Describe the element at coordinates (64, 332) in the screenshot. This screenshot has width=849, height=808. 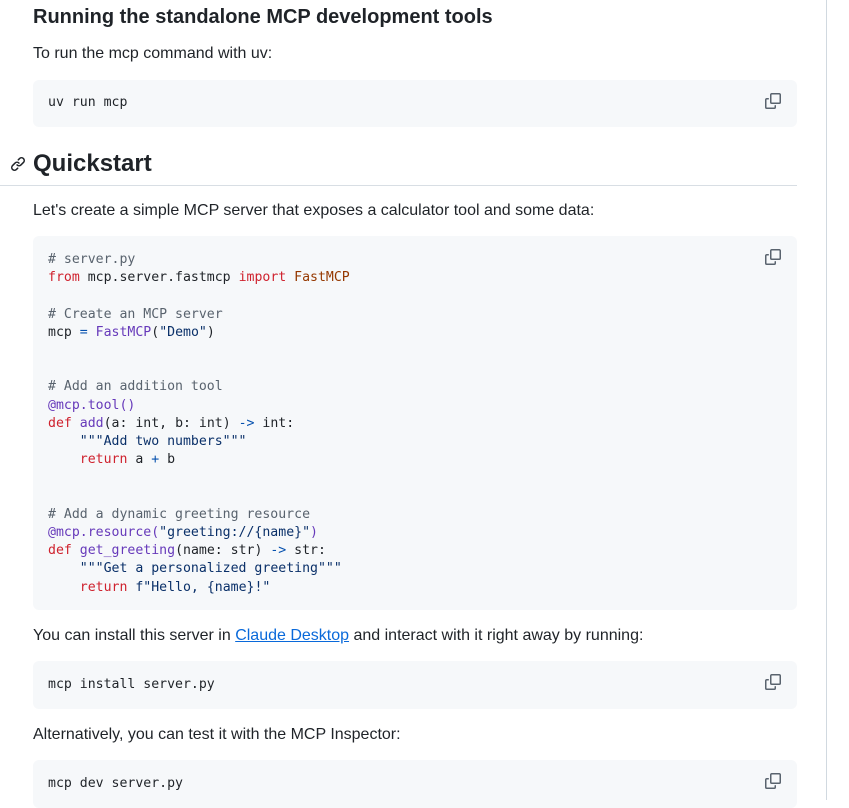
I see `code-text: mcp` at that location.